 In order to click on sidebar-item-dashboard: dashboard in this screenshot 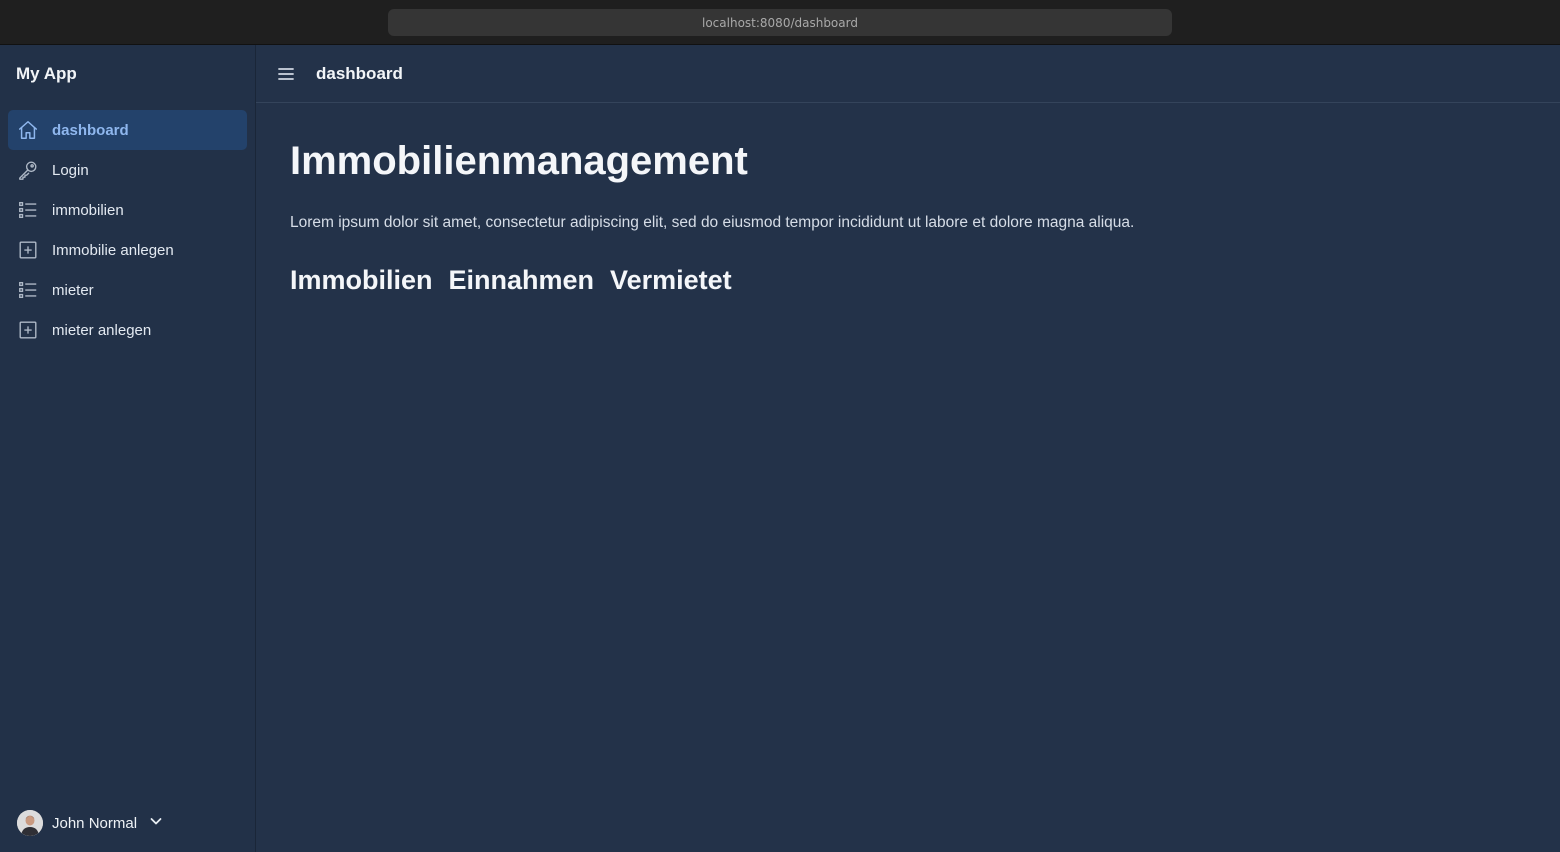, I will do `click(127, 130)`.